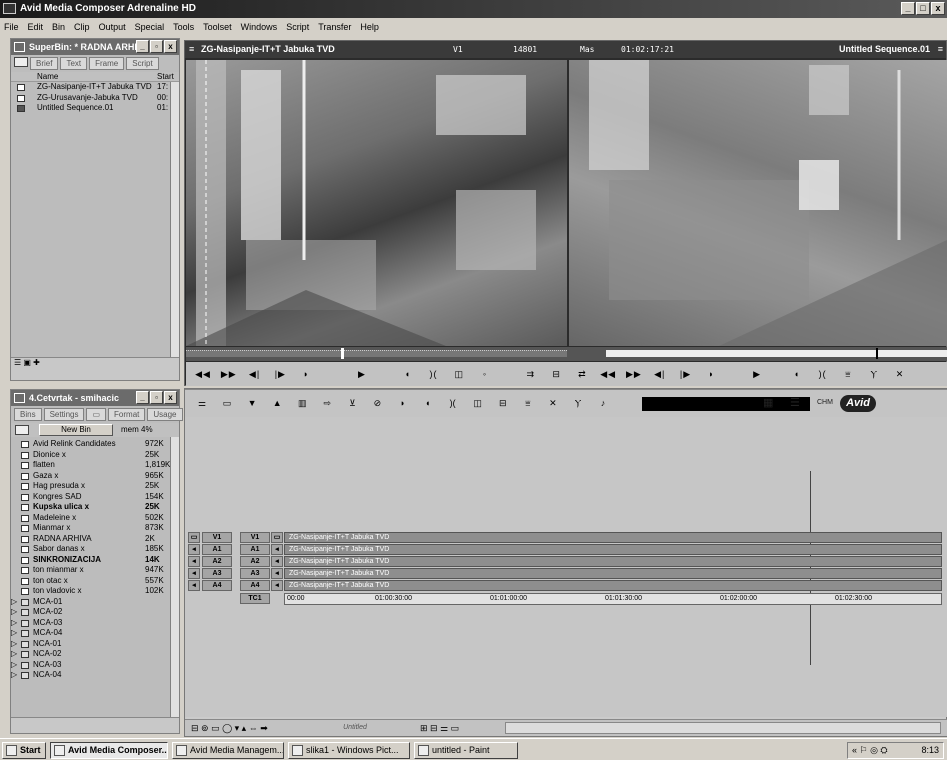 Image resolution: width=947 pixels, height=760 pixels. I want to click on folder-item: ▷ NCA-01, so click(95, 644).